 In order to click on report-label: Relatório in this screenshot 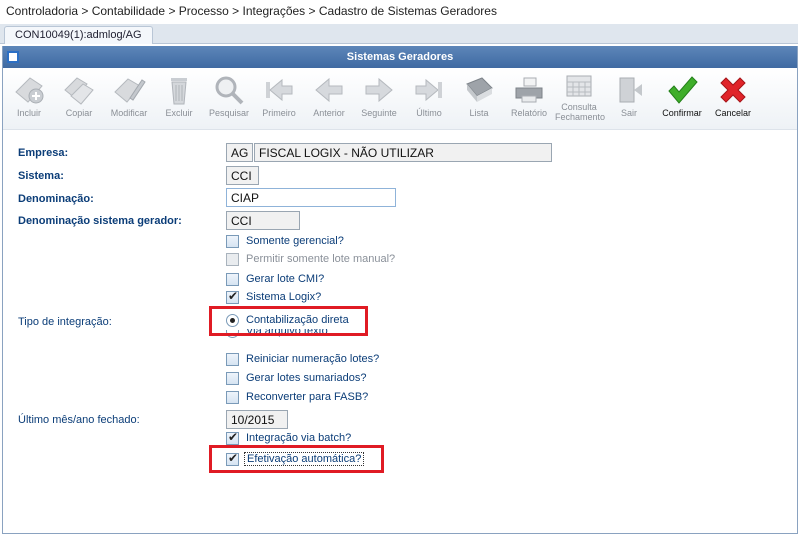, I will do `click(529, 113)`.